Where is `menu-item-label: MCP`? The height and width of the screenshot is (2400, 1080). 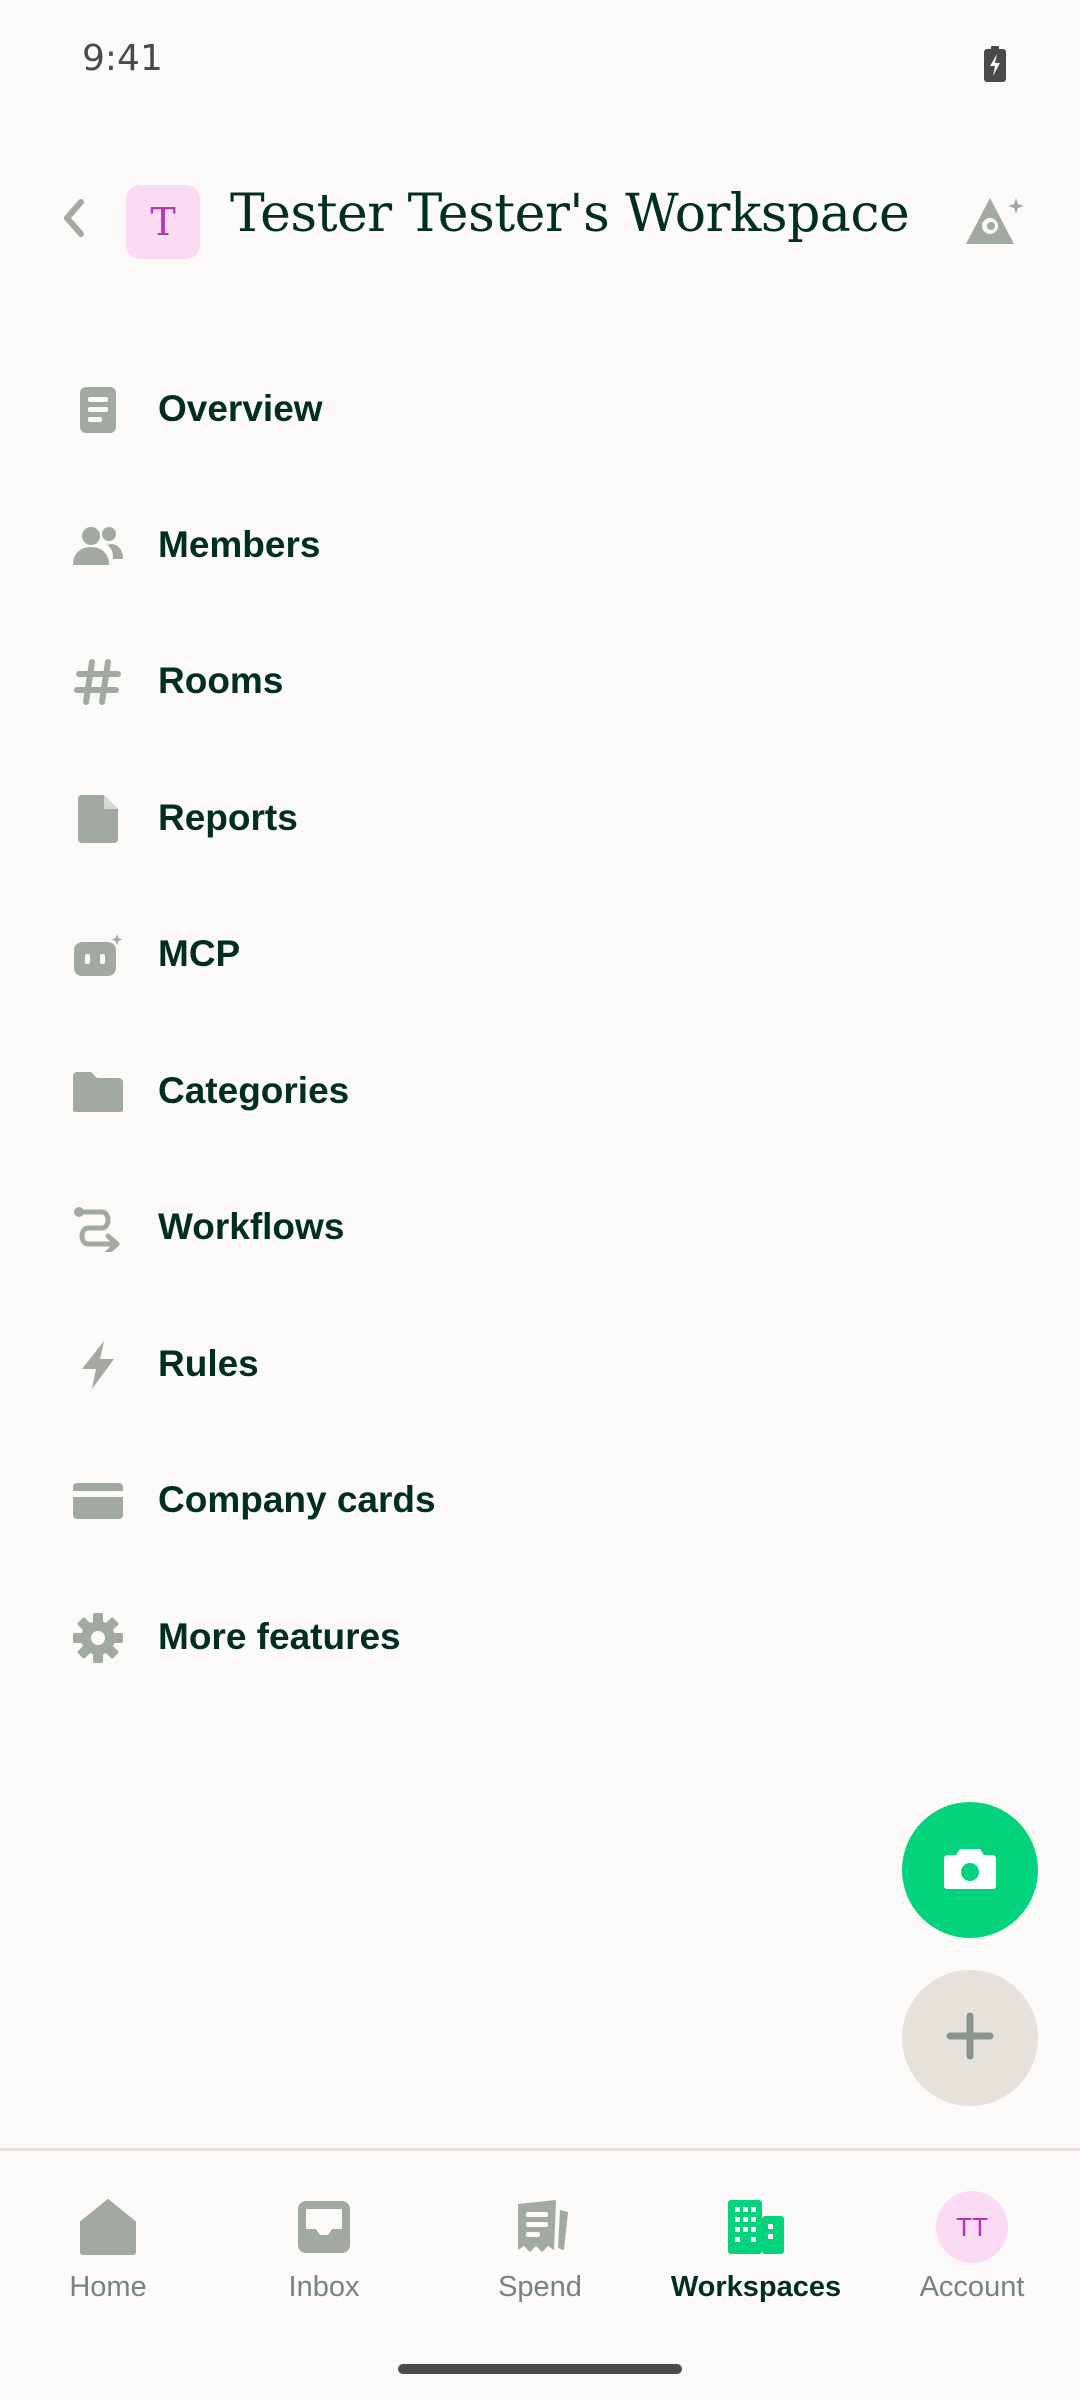 menu-item-label: MCP is located at coordinates (199, 953).